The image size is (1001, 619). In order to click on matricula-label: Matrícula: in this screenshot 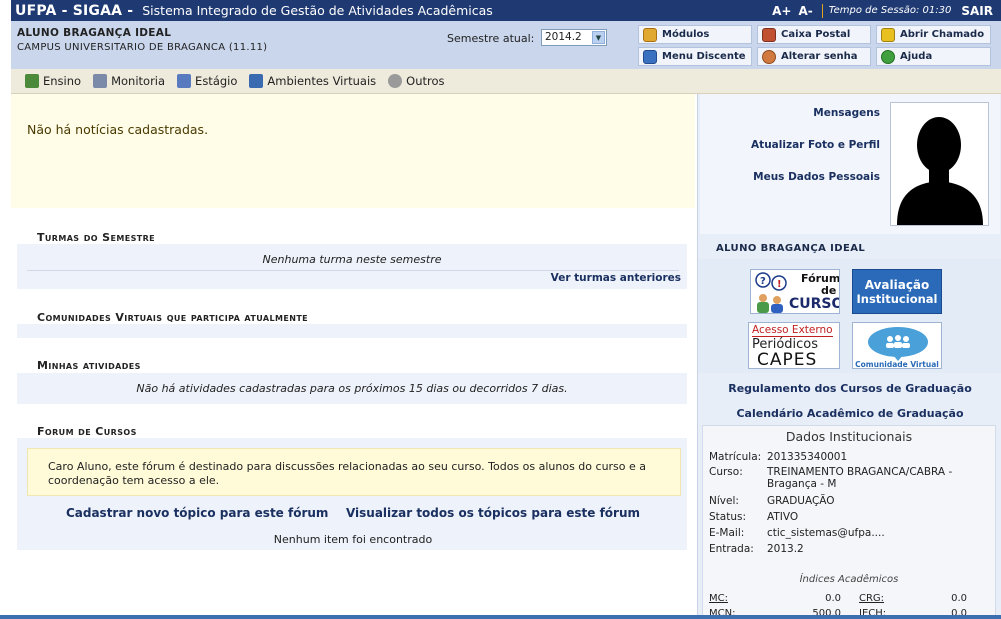, I will do `click(735, 457)`.